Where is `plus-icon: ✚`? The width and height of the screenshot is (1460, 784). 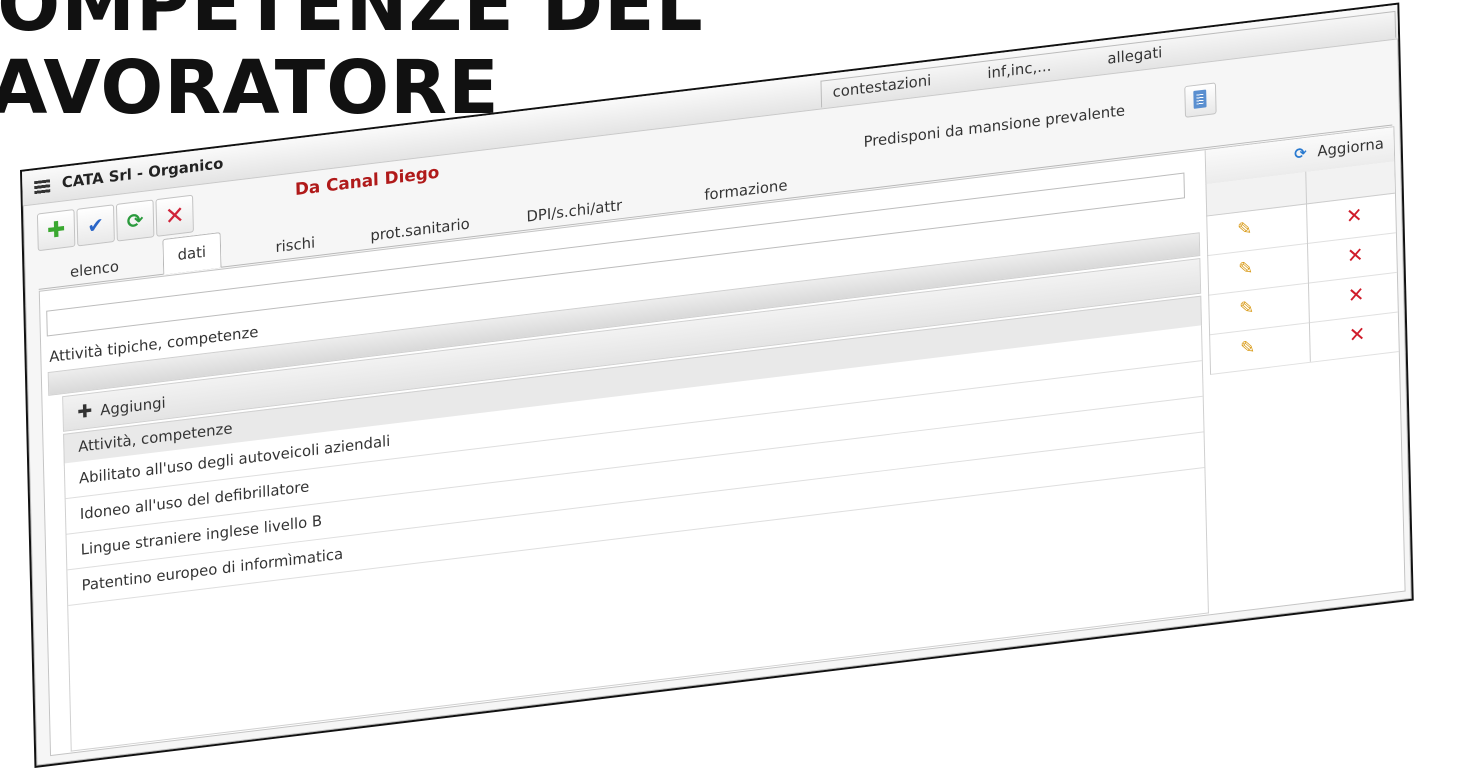
plus-icon: ✚ is located at coordinates (85, 412).